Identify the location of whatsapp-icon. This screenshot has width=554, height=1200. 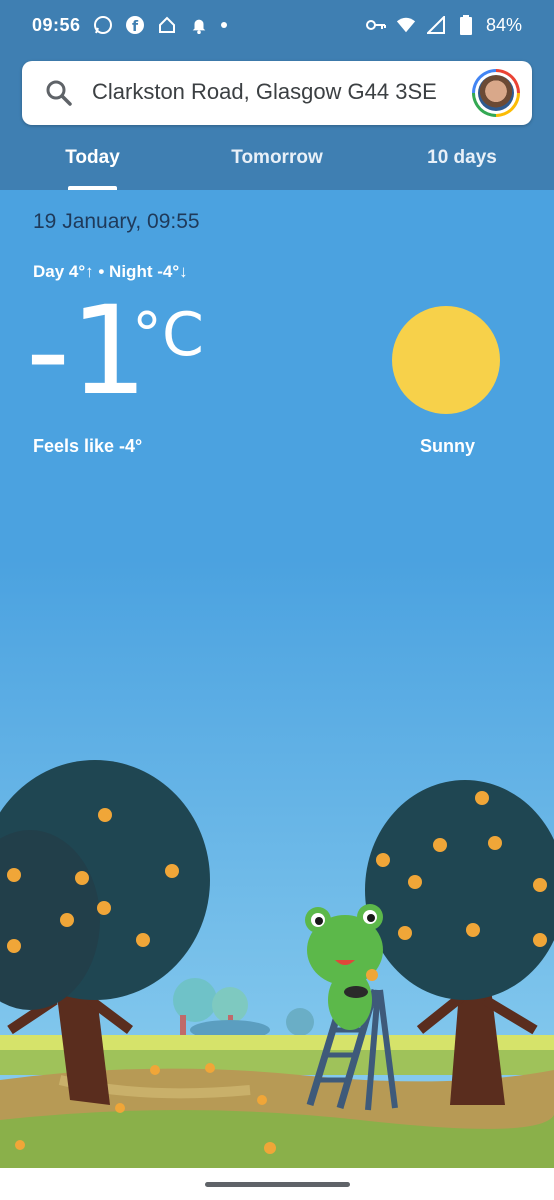
(103, 25).